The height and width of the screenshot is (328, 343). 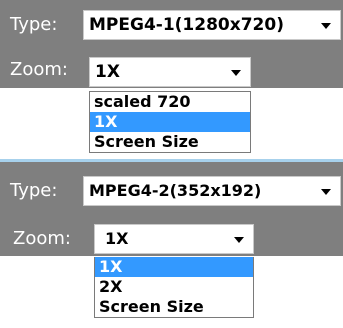 What do you see at coordinates (170, 102) in the screenshot?
I see `zoom-option-scaled-720: scaled 720` at bounding box center [170, 102].